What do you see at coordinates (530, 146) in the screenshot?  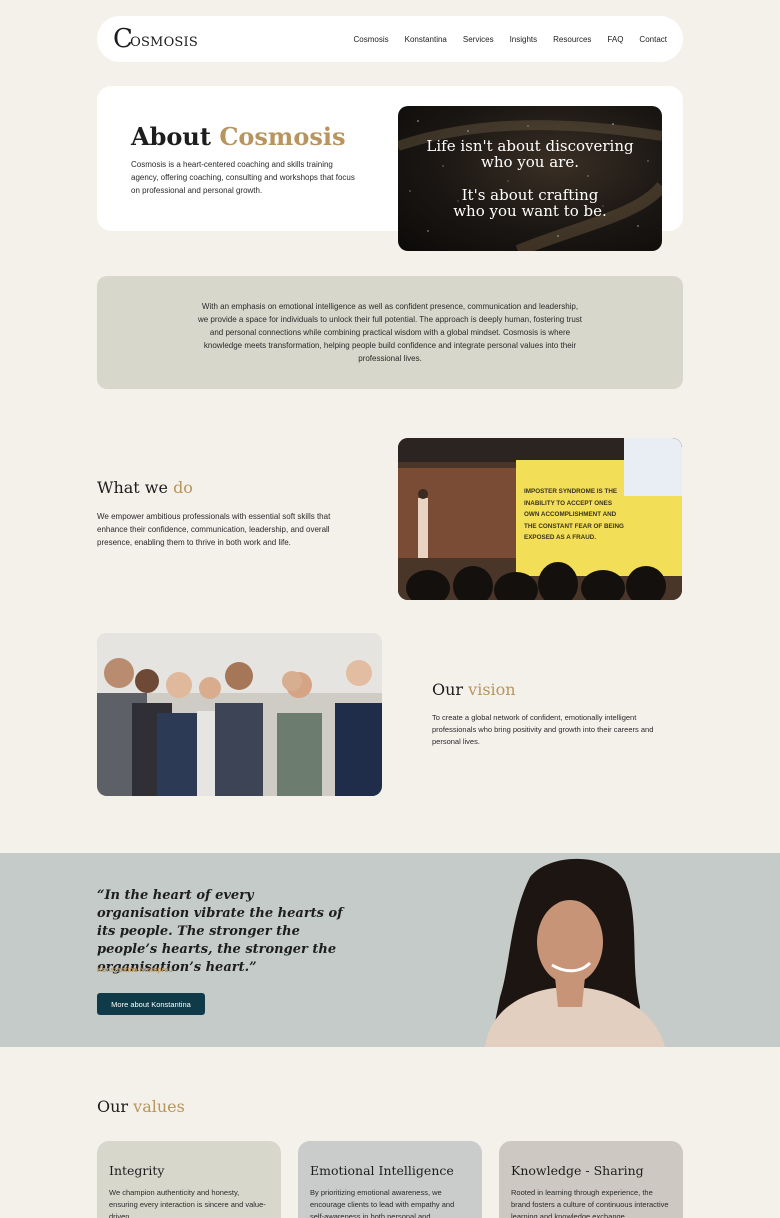 I see `quote-line-1: Life isn't about discovering` at bounding box center [530, 146].